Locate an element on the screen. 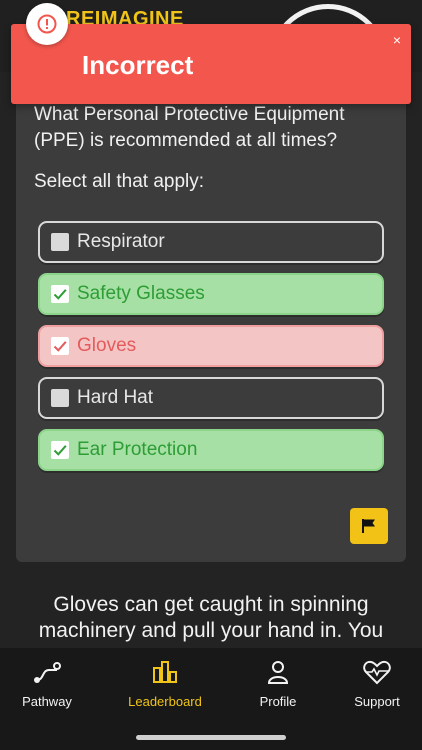  report-flag-button is located at coordinates (369, 526).